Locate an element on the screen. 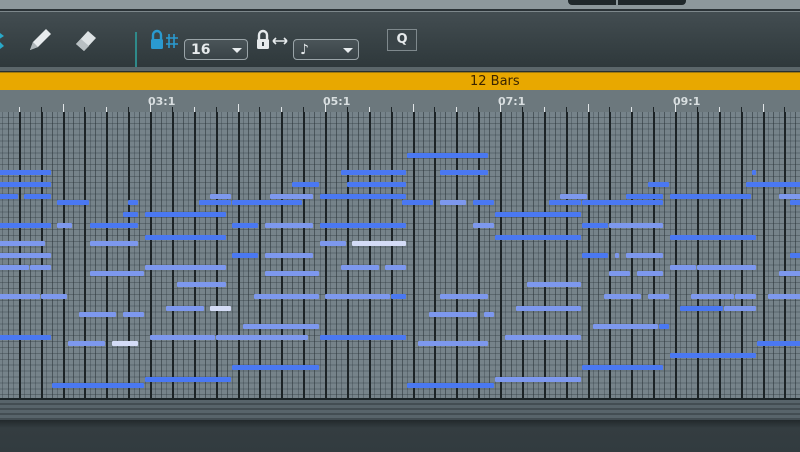 This screenshot has height=452, width=800. select-icon is located at coordinates (5, 41).